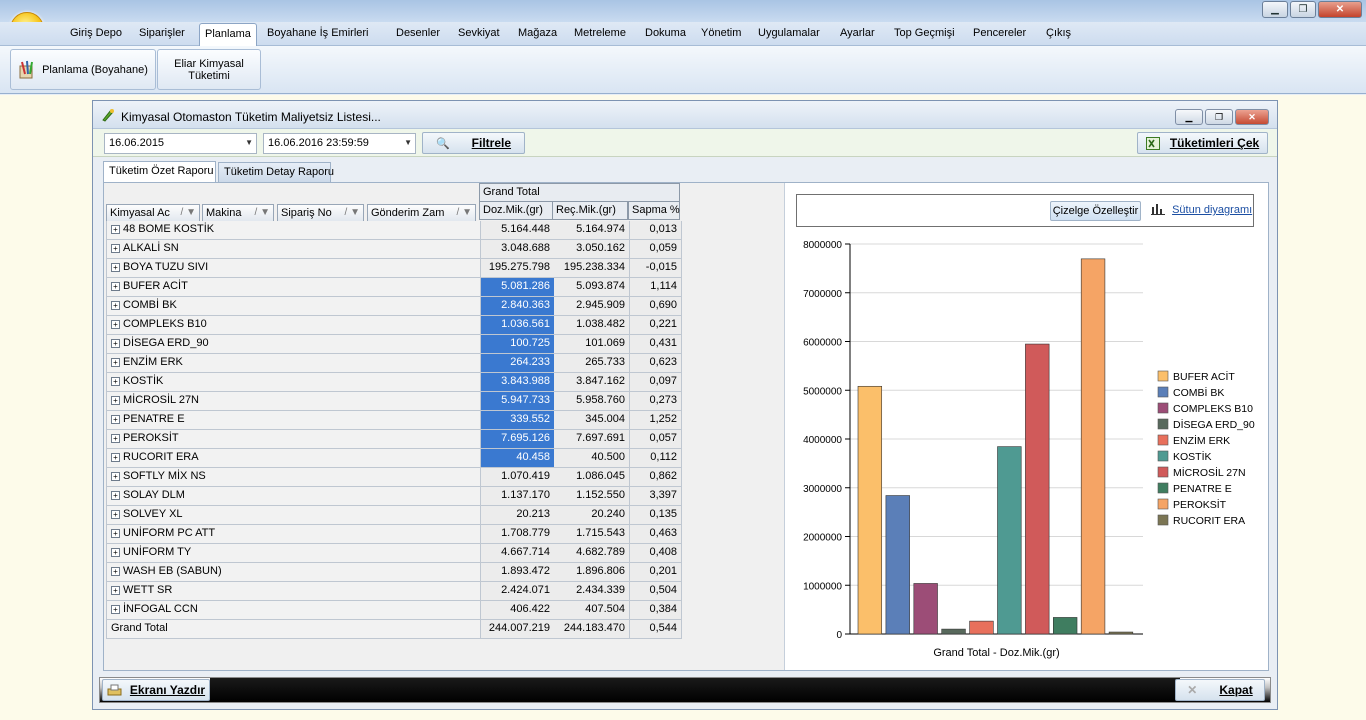 This screenshot has width=1366, height=720. I want to click on menu-item-12: Top Geçmişi, so click(924, 33).